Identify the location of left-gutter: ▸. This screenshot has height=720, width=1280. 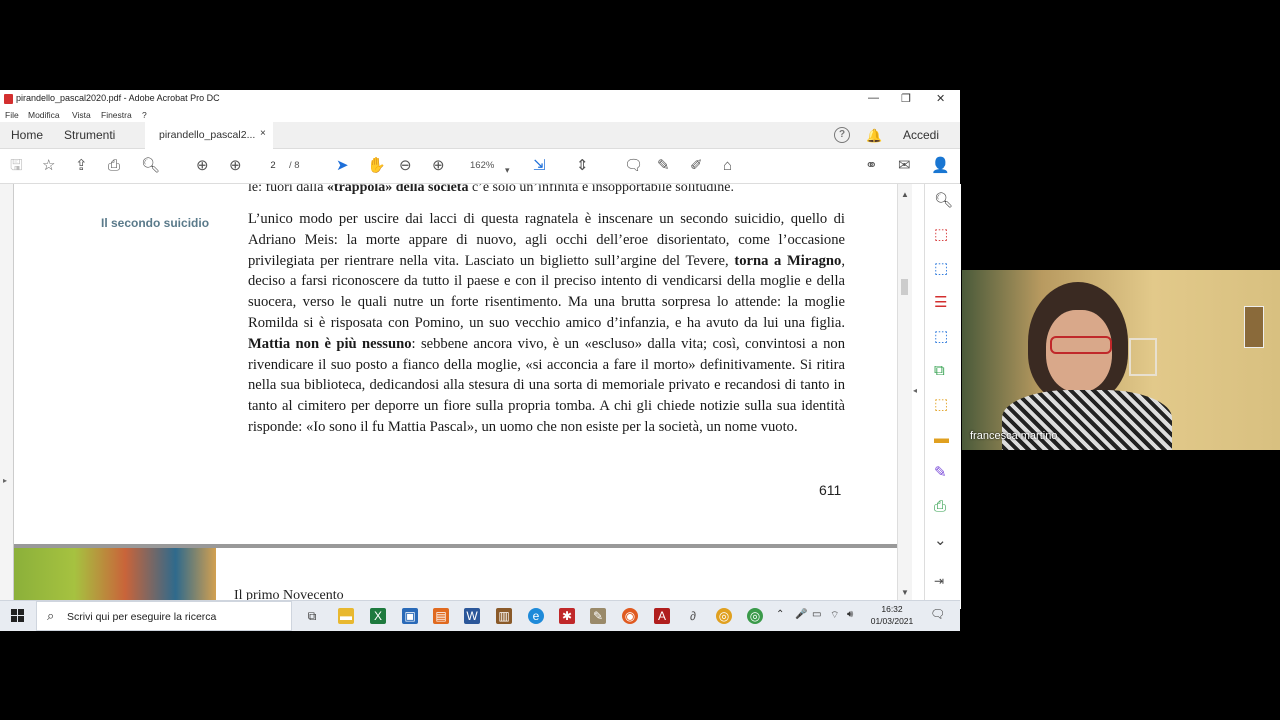
(6, 407).